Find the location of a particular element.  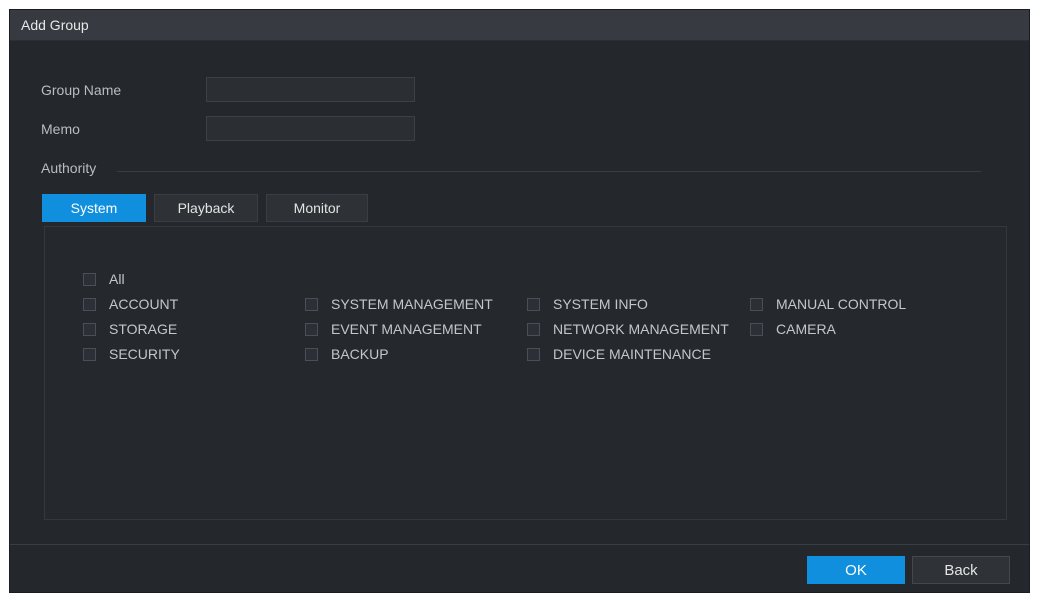

authority-label: Authority is located at coordinates (69, 168).